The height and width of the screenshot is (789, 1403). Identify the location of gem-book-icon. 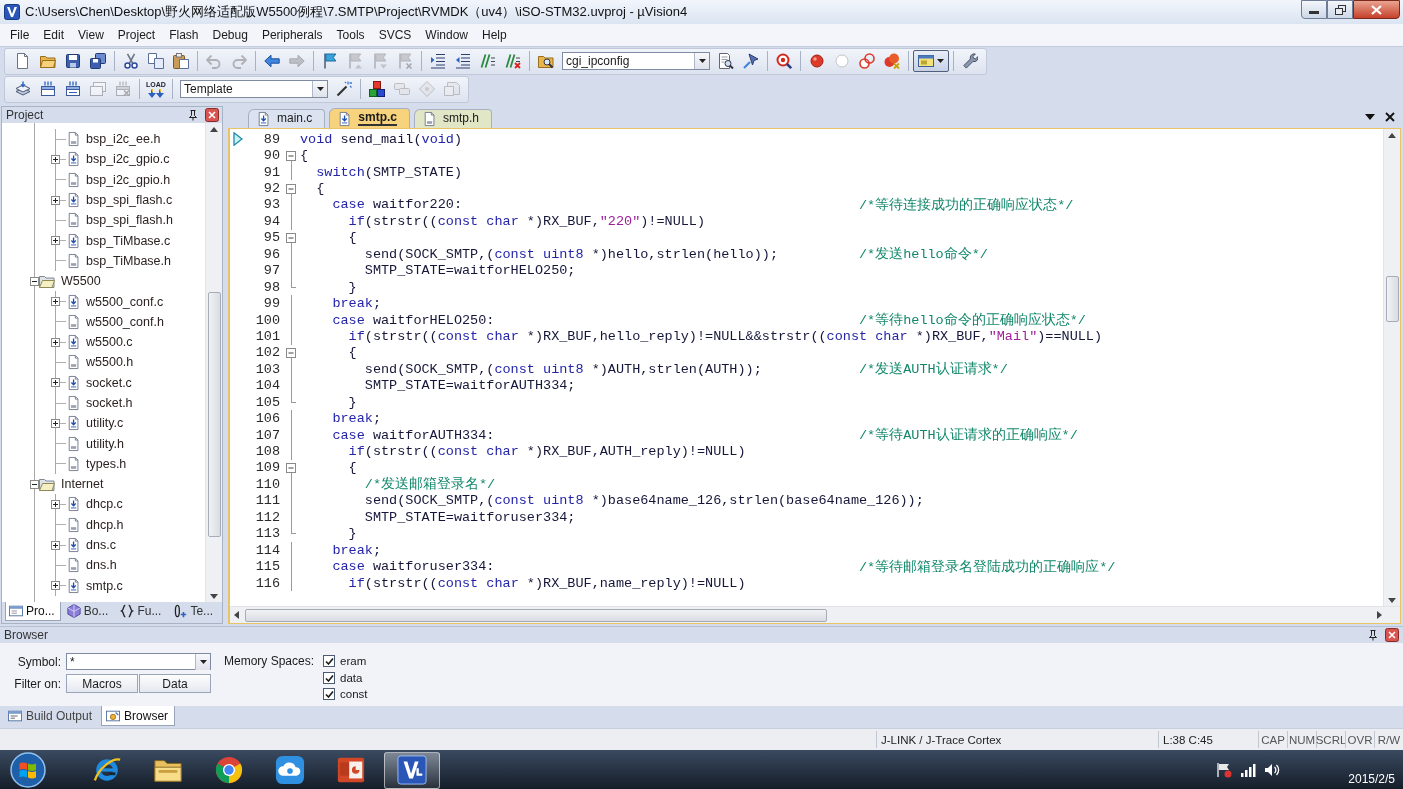
(73, 611).